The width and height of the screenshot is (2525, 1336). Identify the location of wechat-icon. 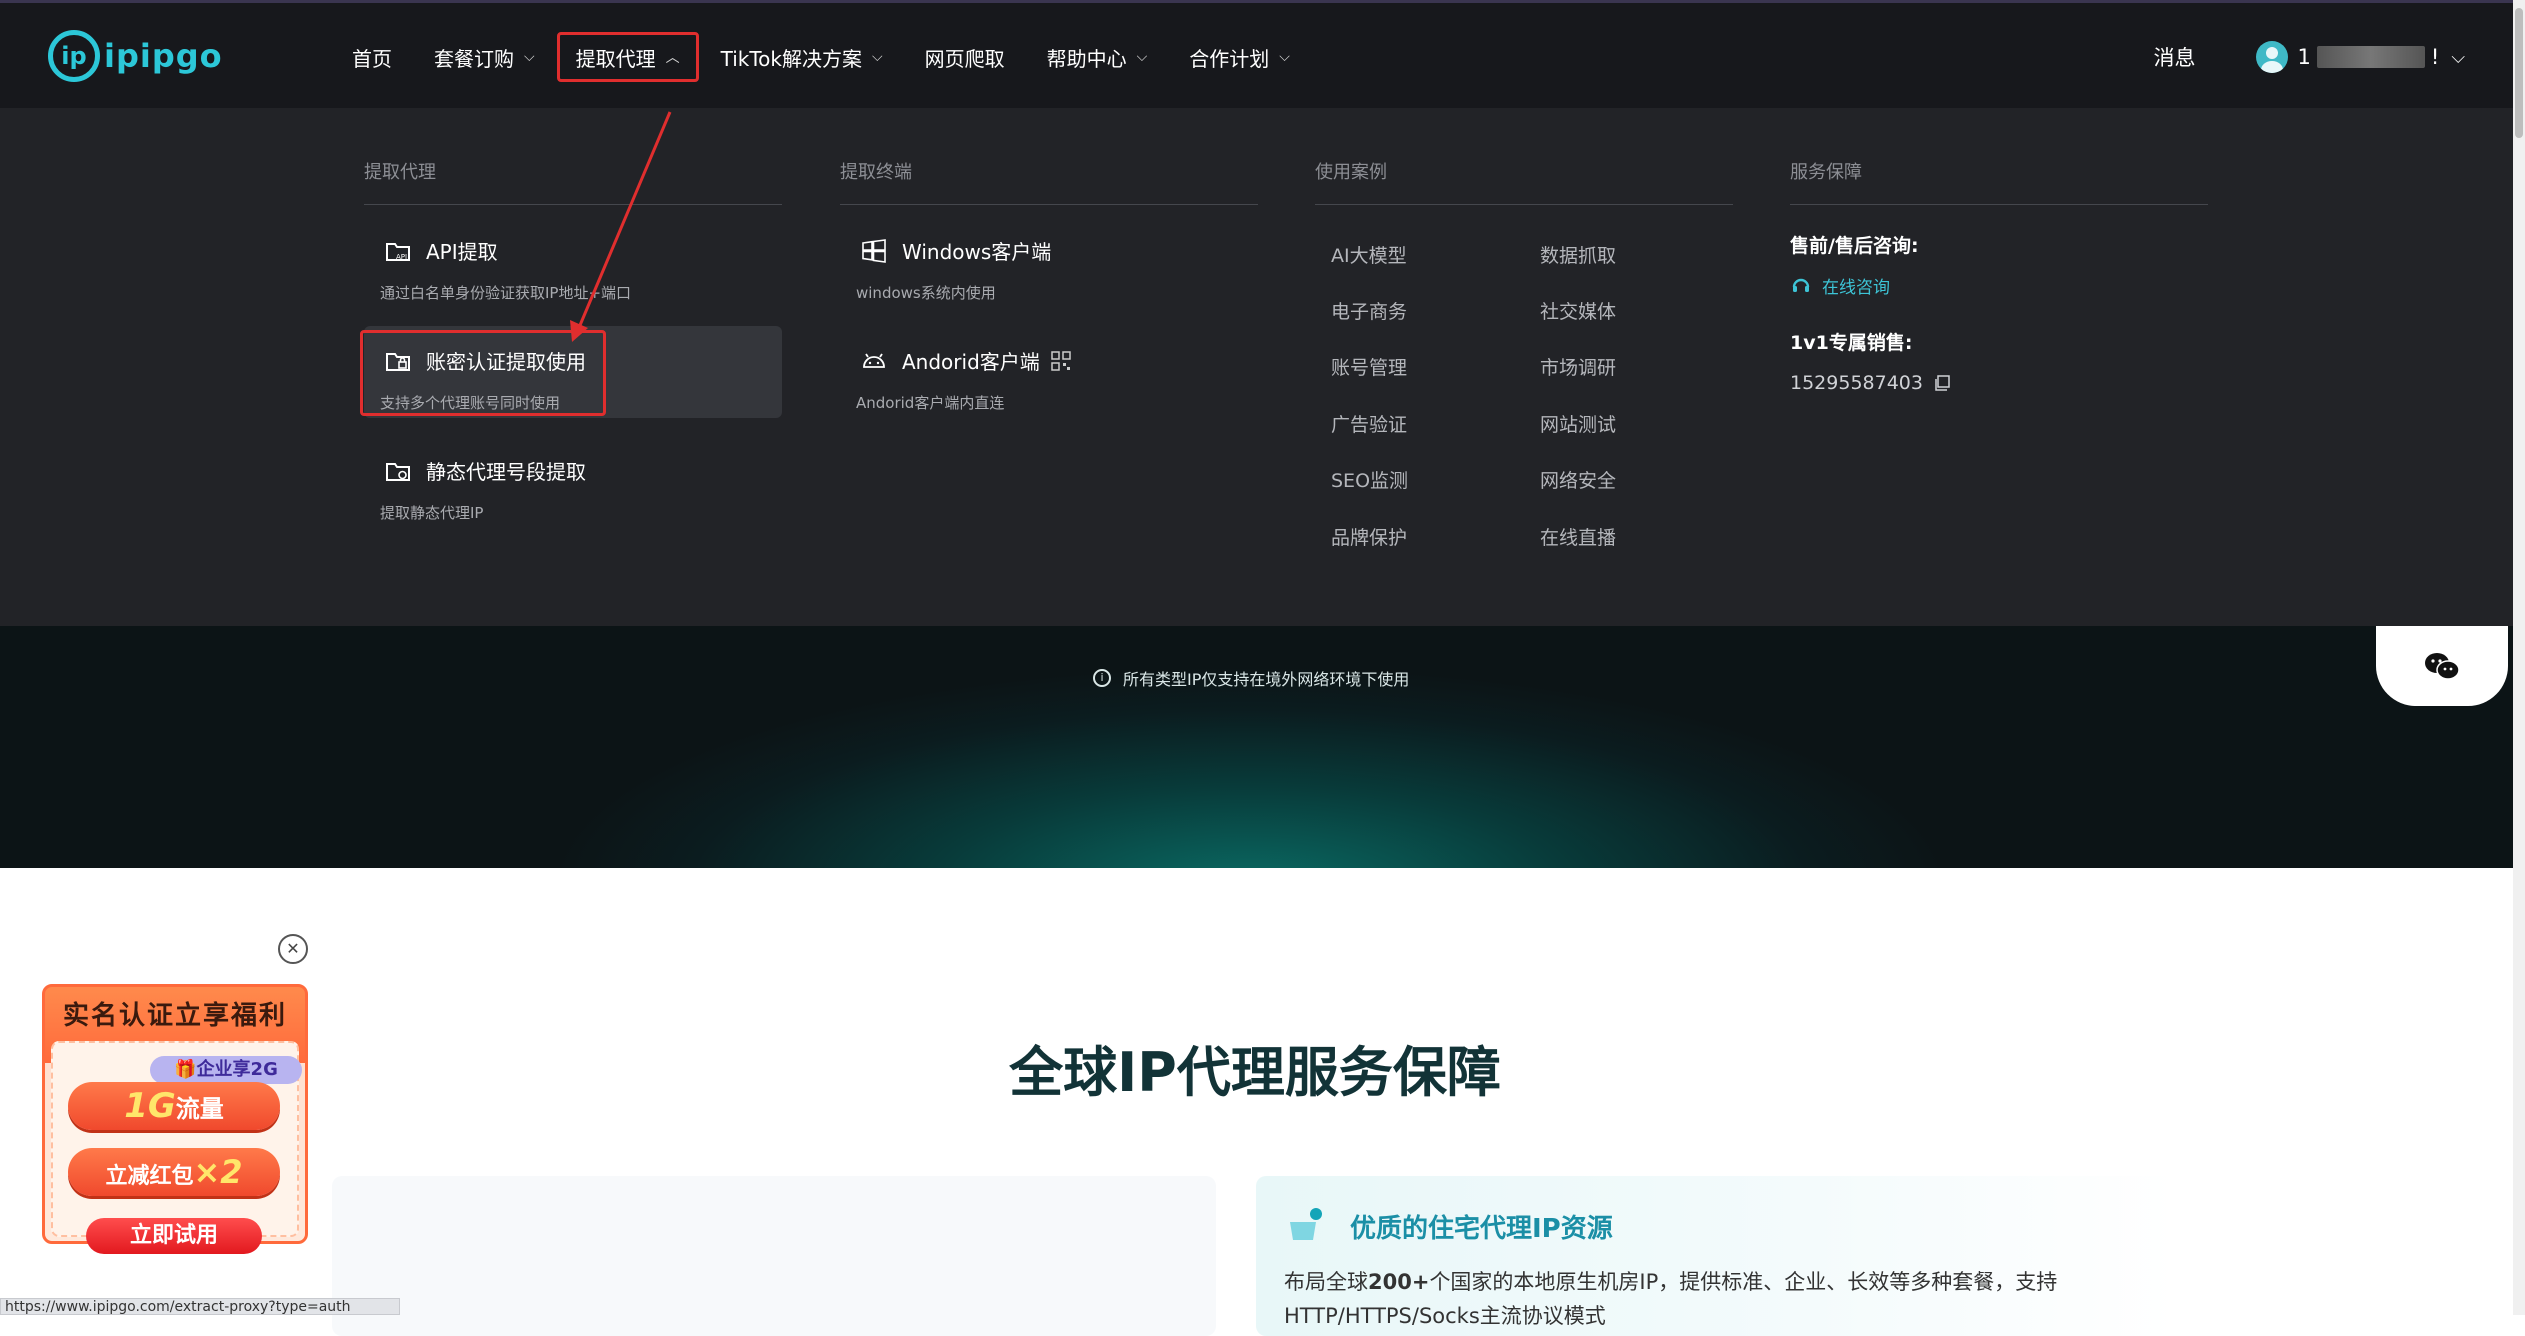
(2442, 666).